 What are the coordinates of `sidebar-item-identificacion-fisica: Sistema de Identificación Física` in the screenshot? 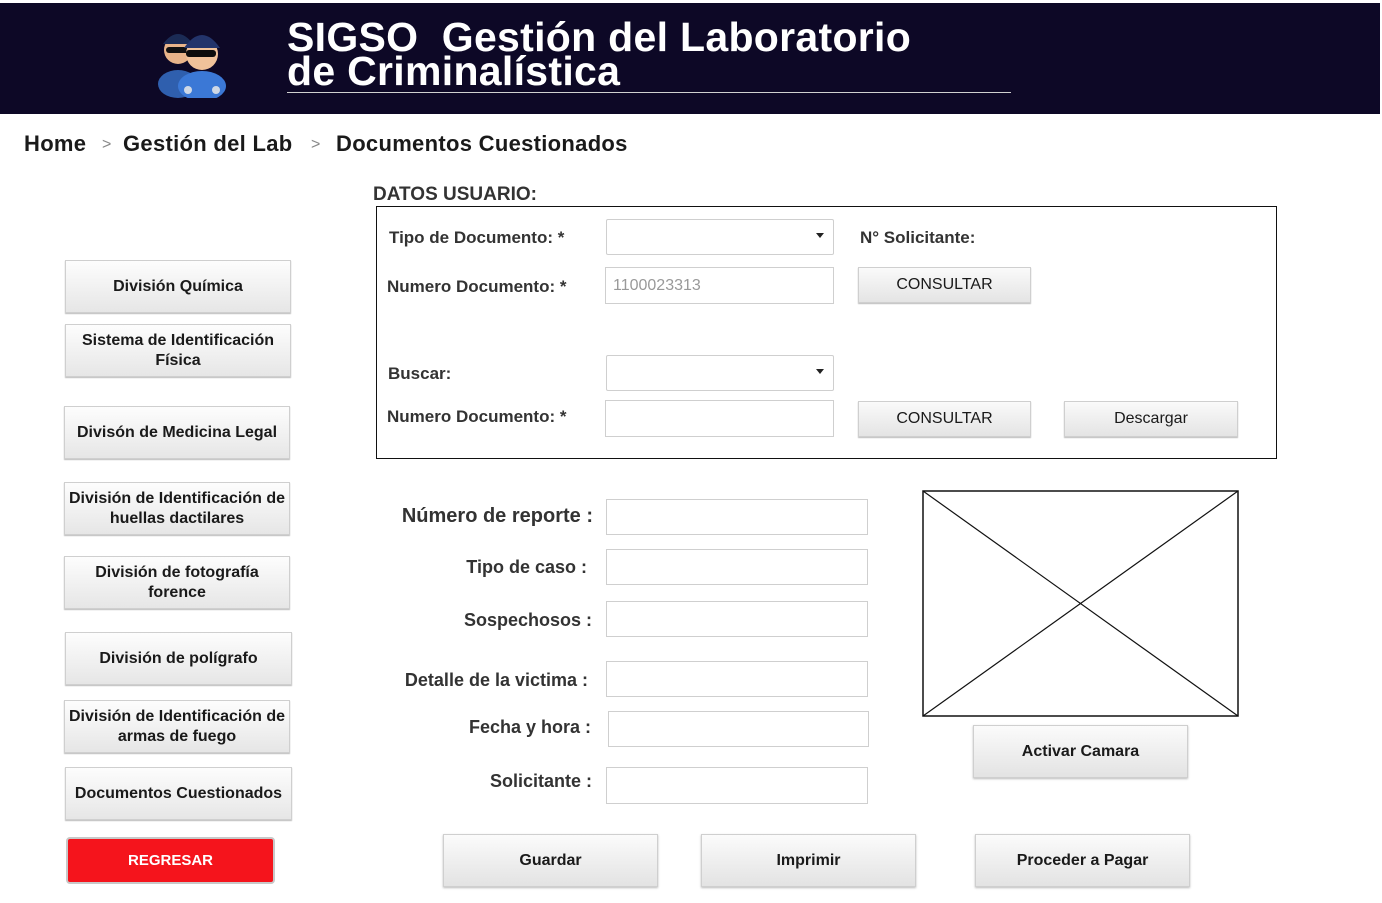 It's located at (178, 350).